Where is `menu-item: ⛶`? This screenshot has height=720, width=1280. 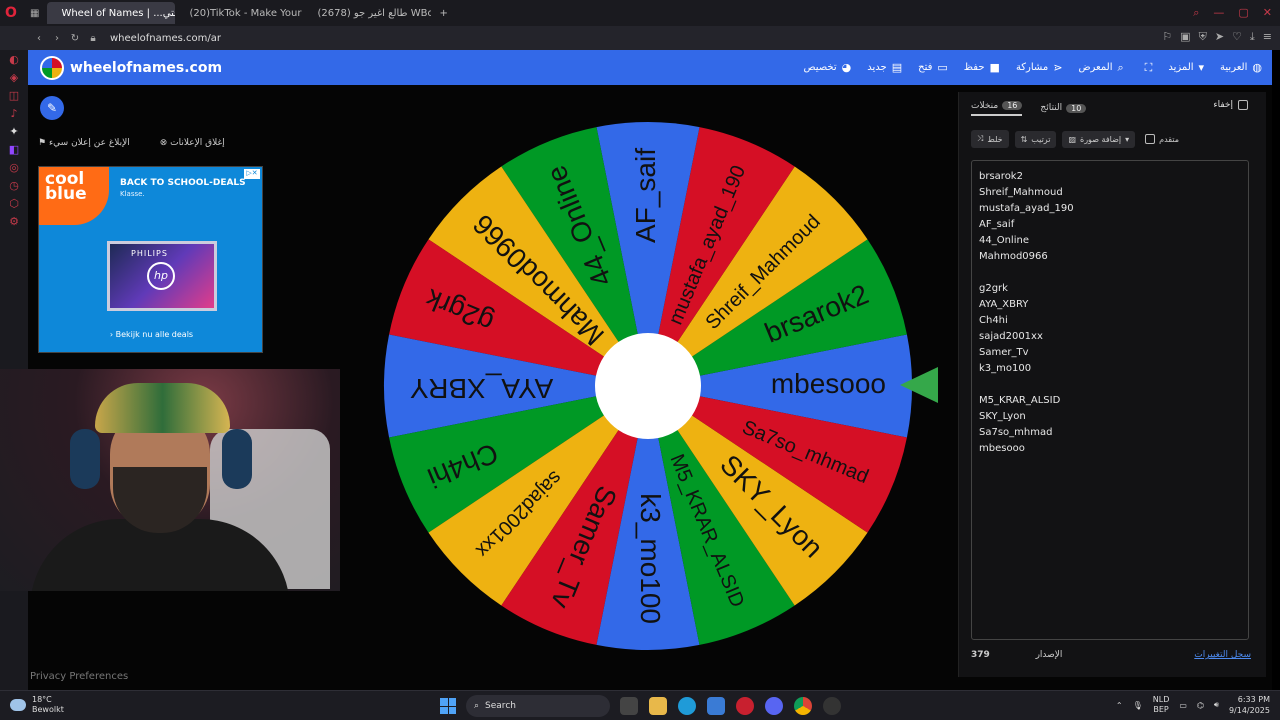
menu-item: ⛶ is located at coordinates (1146, 68).